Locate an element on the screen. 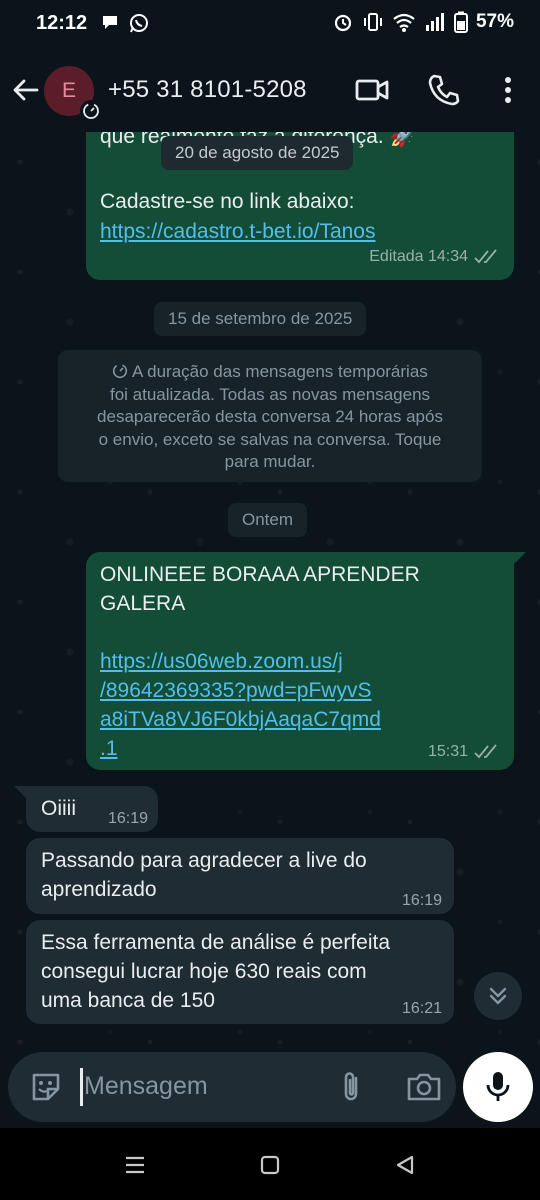  zoom-link: /89642369335?pwd=pFwyvS is located at coordinates (235, 690).